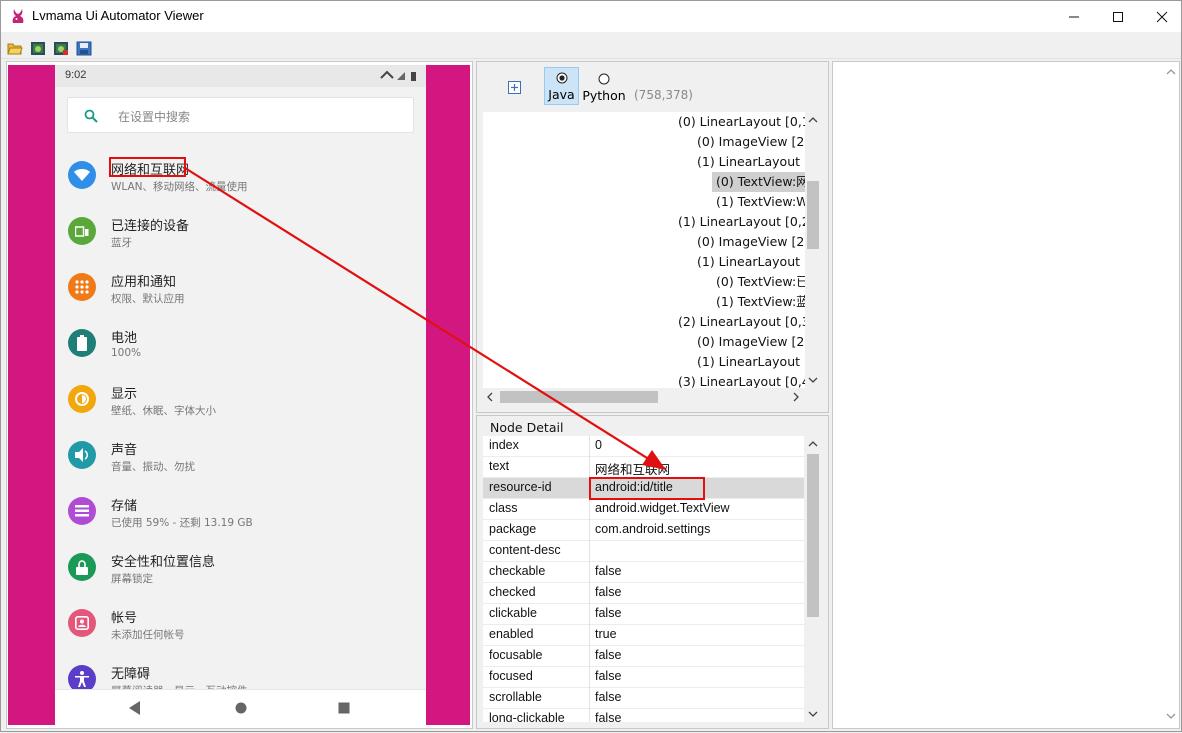  Describe the element at coordinates (643, 715) in the screenshot. I see `table-row: long-clickable false` at that location.